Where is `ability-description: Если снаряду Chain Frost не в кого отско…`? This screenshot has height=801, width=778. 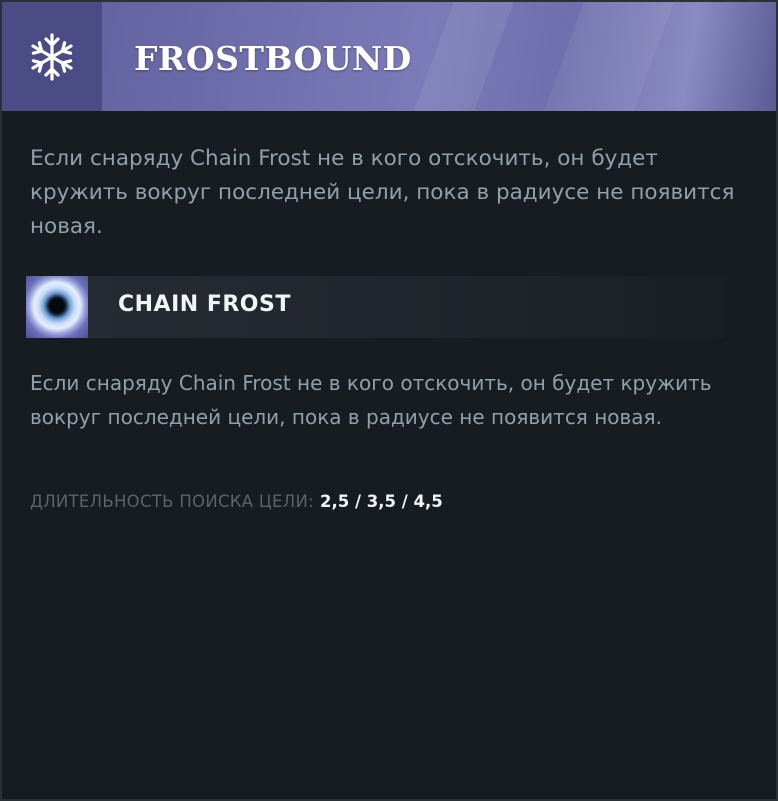
ability-description: Если снаряду Chain Frost не в кого отско… is located at coordinates (371, 400).